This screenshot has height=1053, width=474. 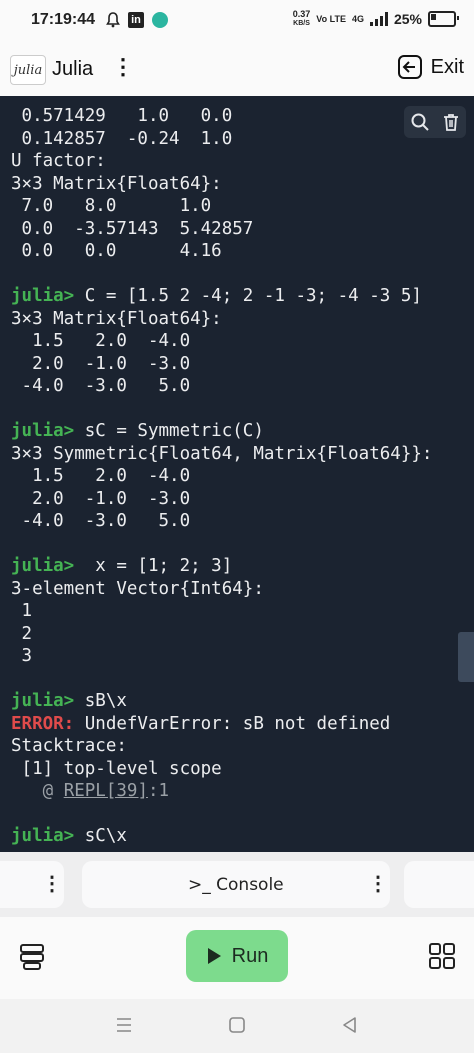 I want to click on console-text: 7.0 8.0 1.0, so click(x=111, y=206).